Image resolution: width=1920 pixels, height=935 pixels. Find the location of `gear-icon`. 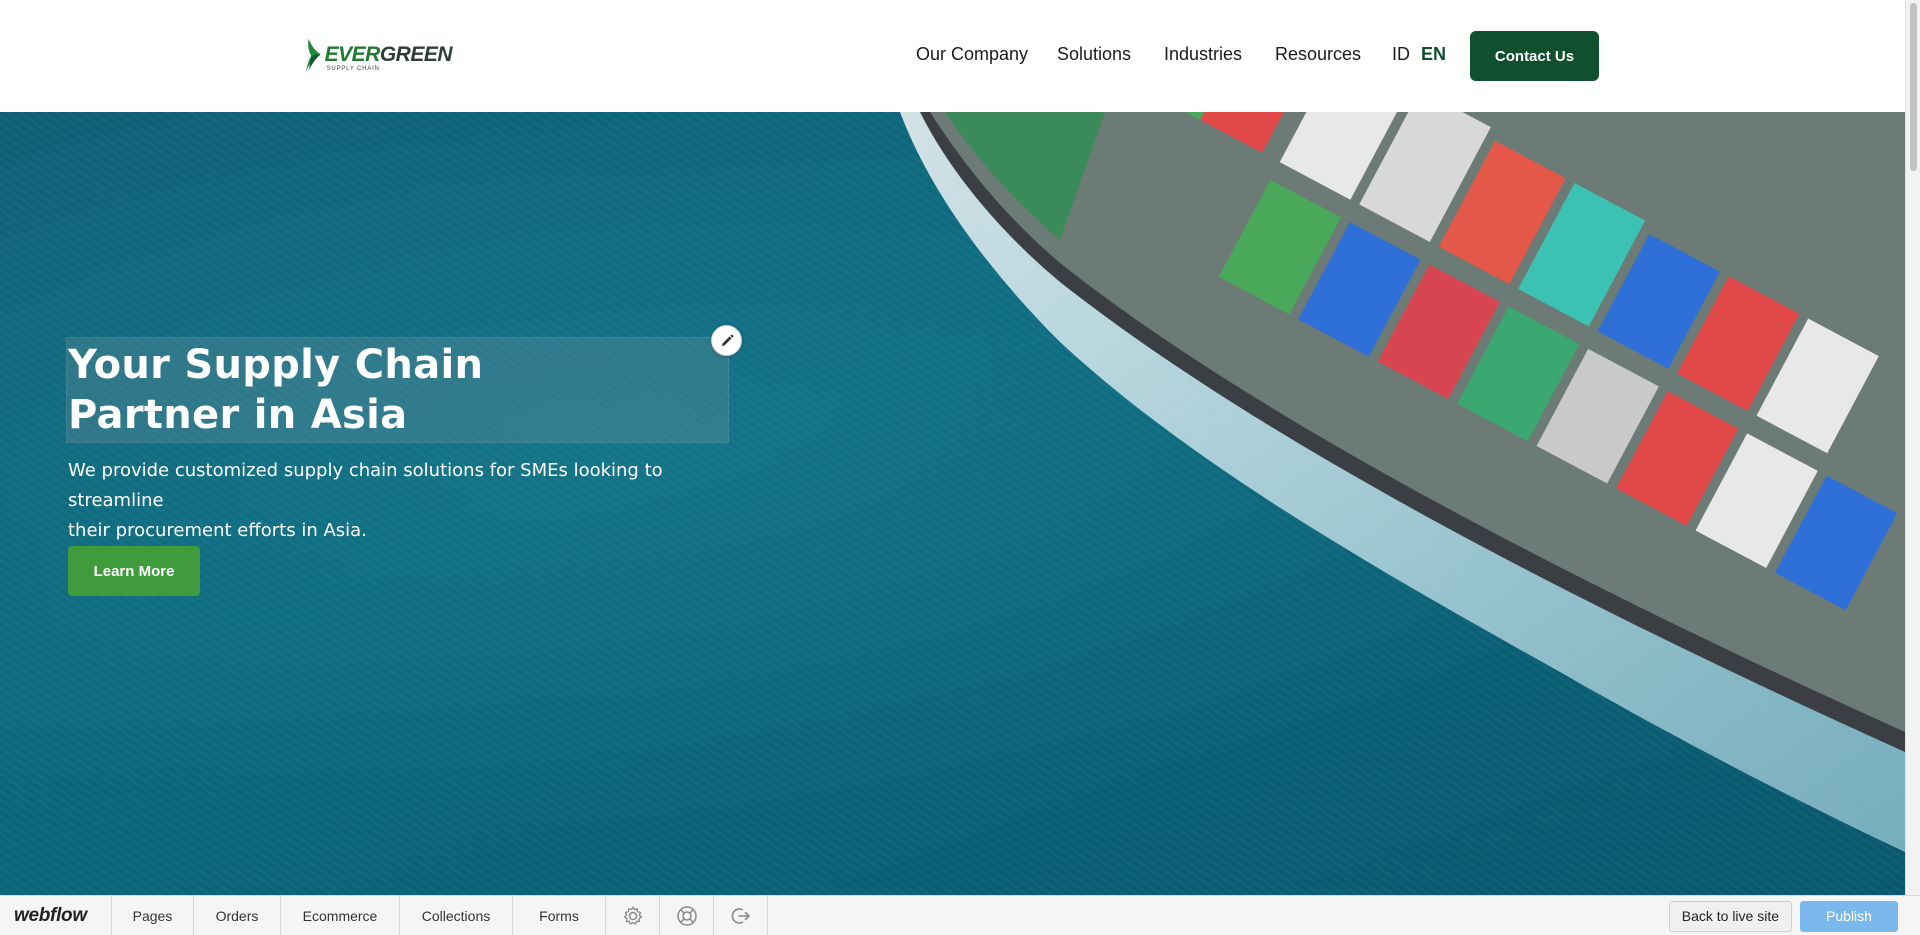

gear-icon is located at coordinates (632, 915).